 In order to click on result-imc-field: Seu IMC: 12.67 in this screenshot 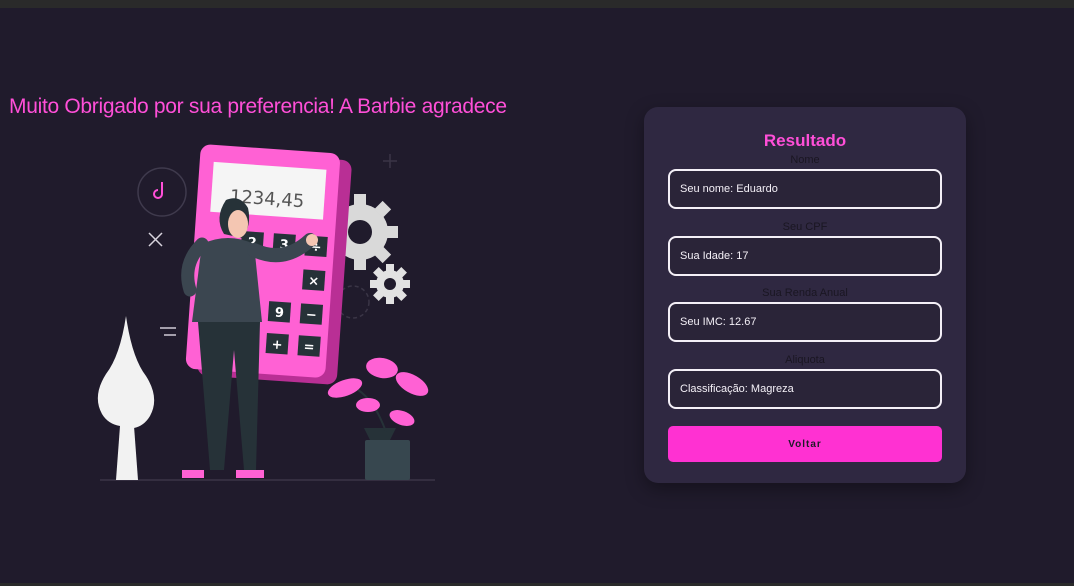, I will do `click(805, 322)`.